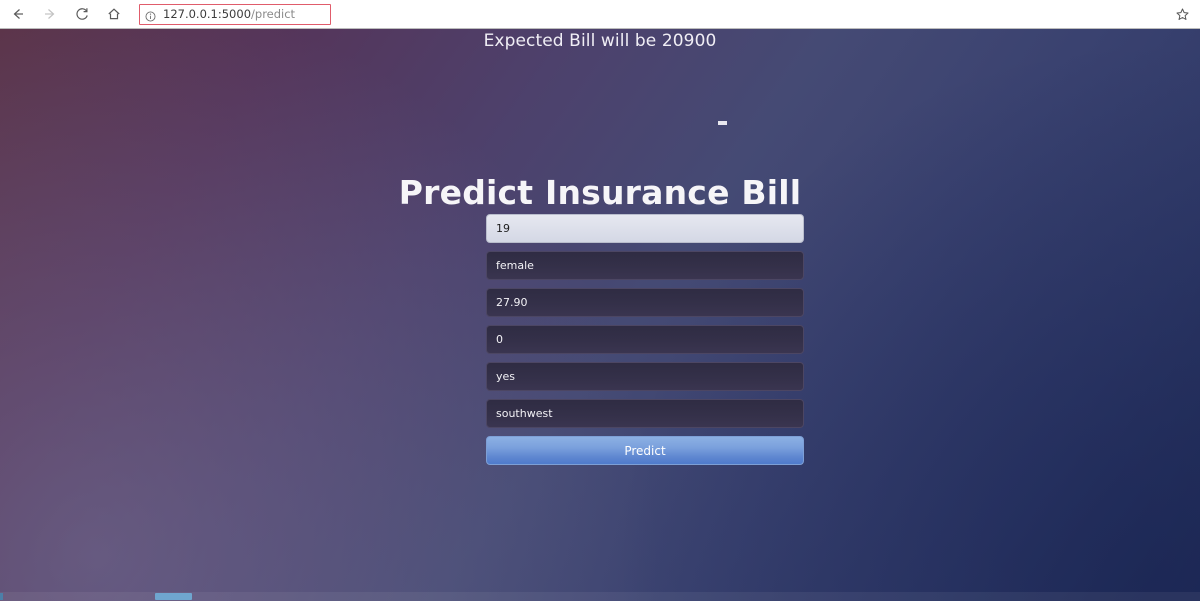 The height and width of the screenshot is (601, 1200). What do you see at coordinates (600, 41) in the screenshot?
I see `prediction-result-text: Expected Bill will be 20900` at bounding box center [600, 41].